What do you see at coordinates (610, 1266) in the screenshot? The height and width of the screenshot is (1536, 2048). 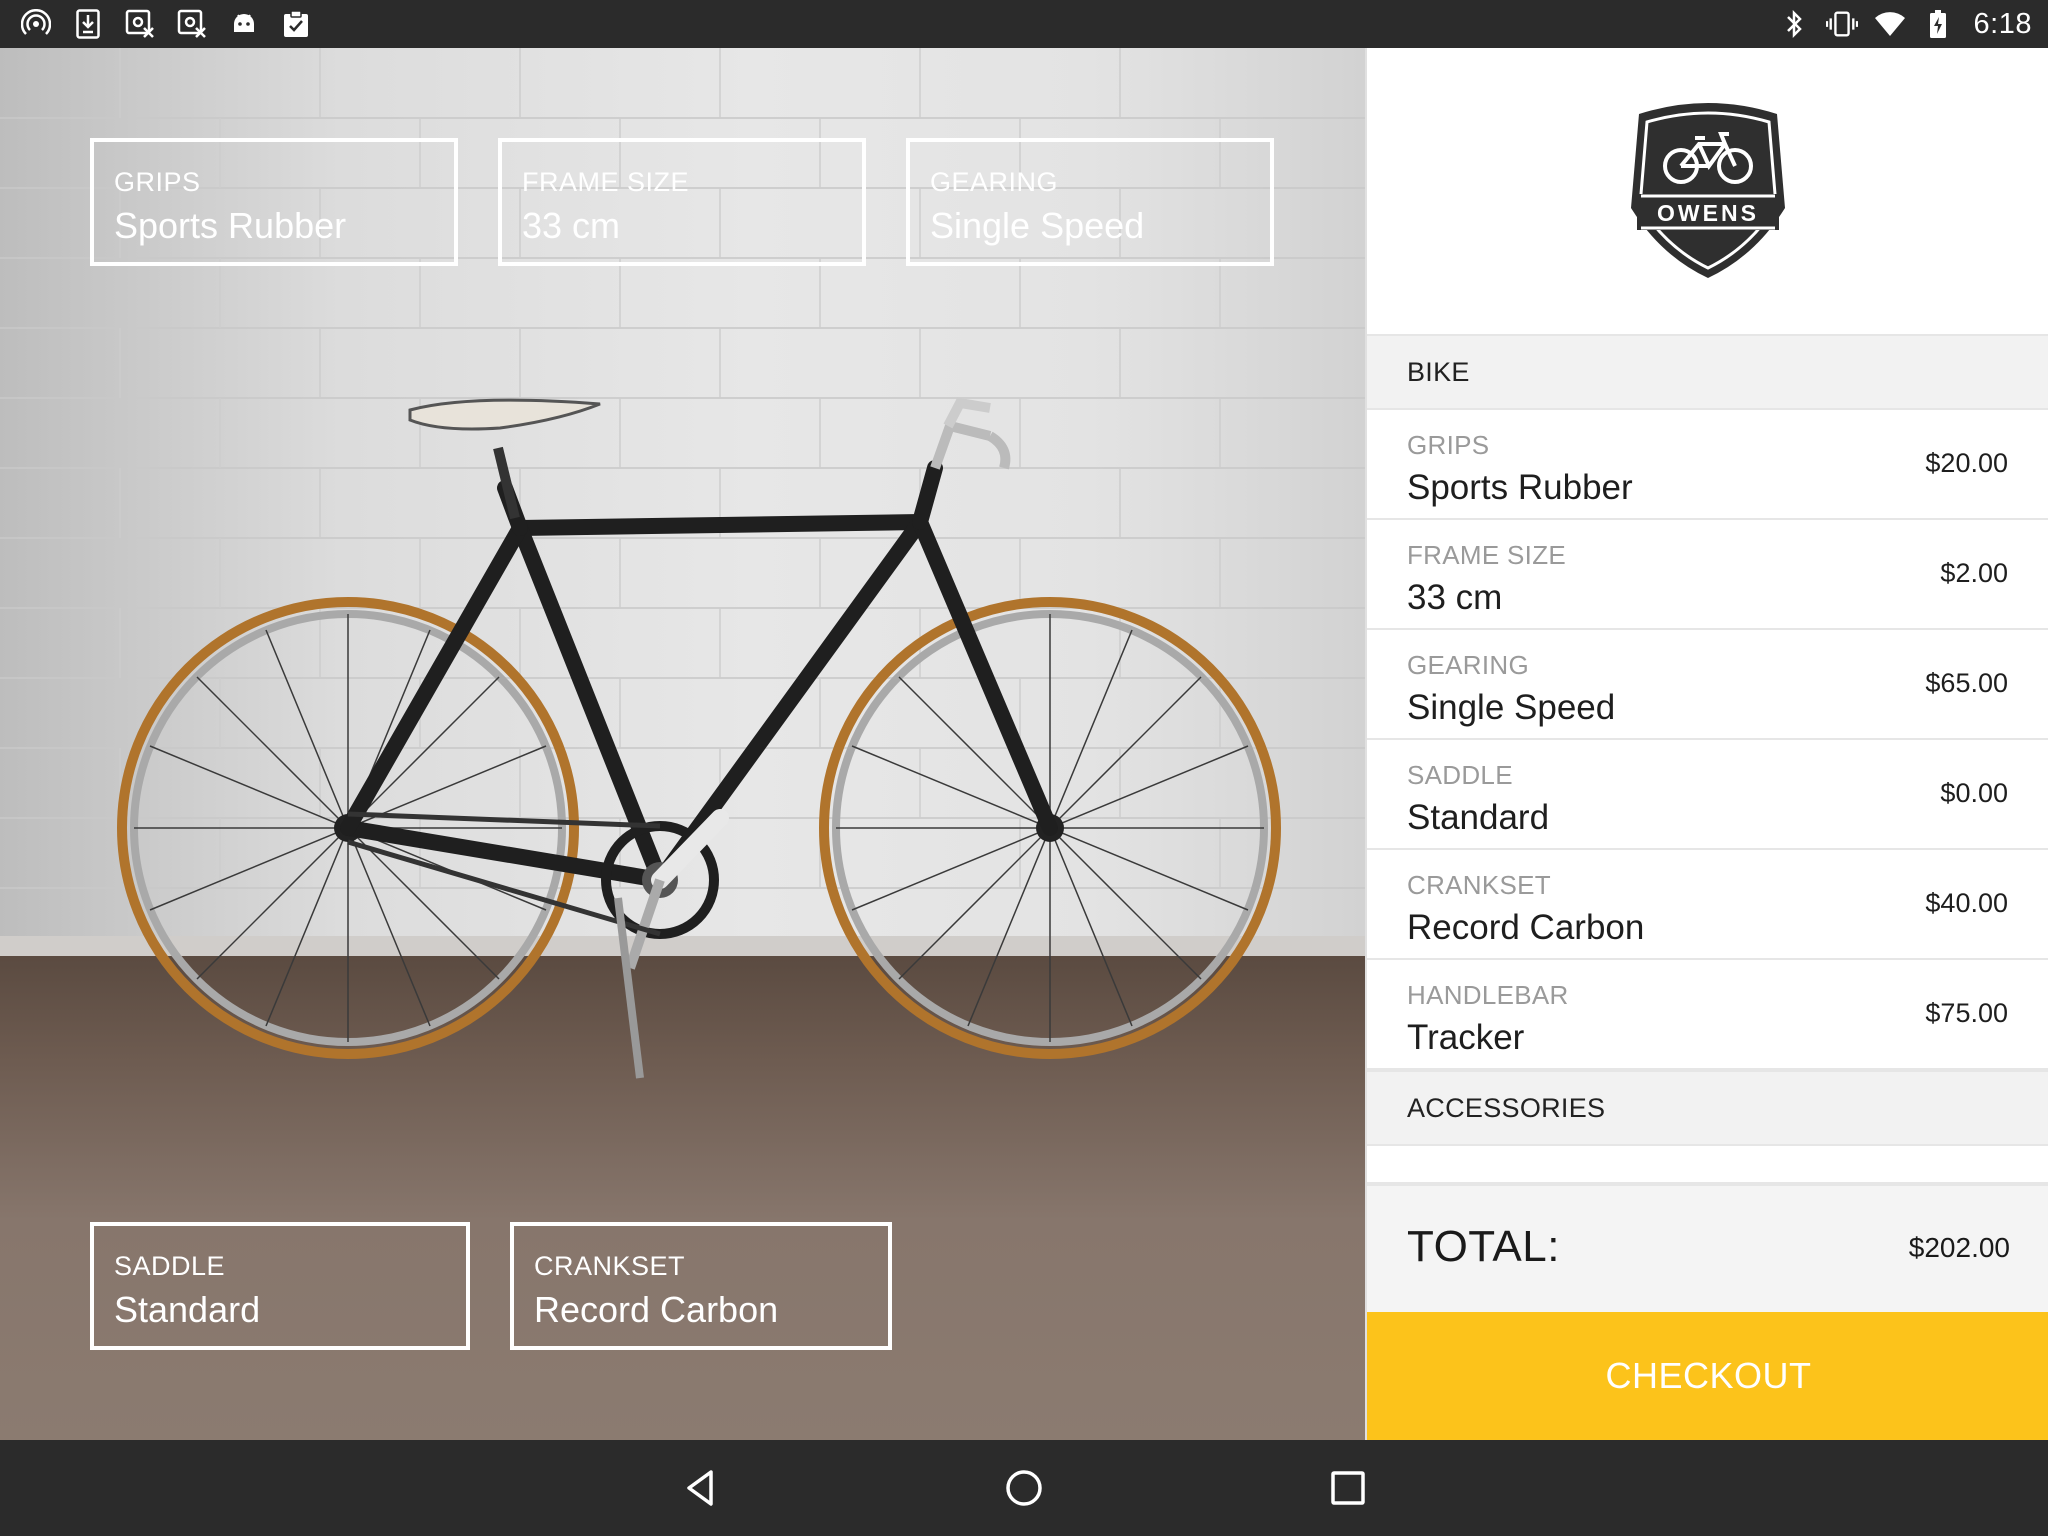 I see `spec-label: CRANKSET` at bounding box center [610, 1266].